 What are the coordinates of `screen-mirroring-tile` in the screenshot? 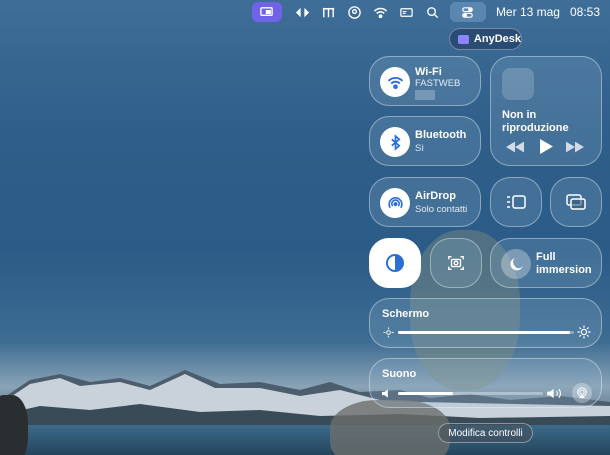 It's located at (576, 202).